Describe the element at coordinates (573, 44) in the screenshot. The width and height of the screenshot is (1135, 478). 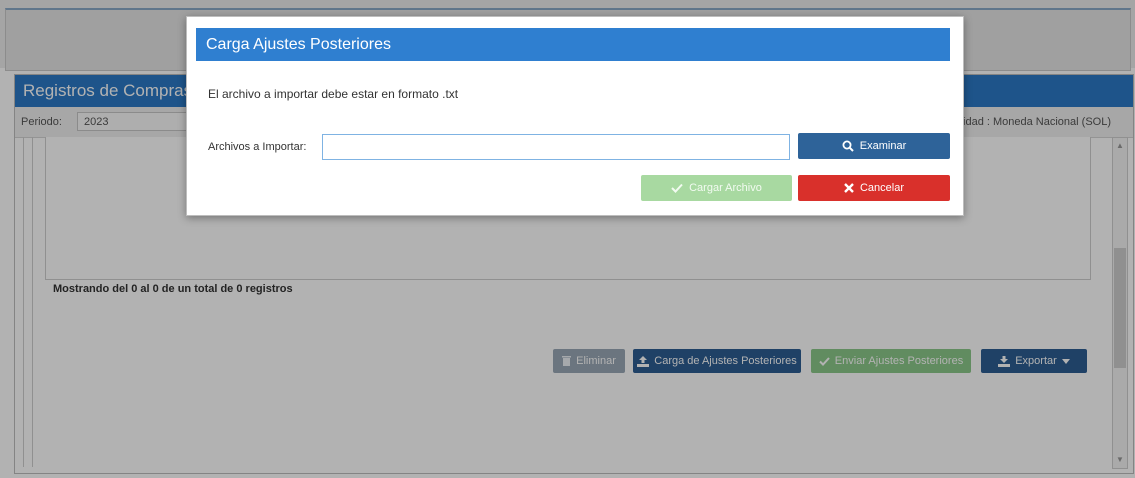
I see `modal-title: Carga Ajustes Posteriores` at that location.